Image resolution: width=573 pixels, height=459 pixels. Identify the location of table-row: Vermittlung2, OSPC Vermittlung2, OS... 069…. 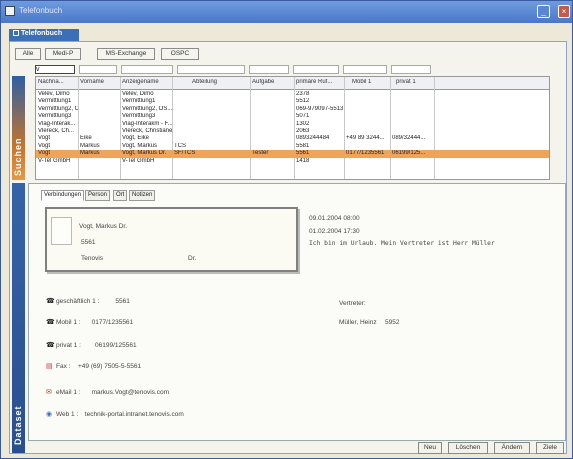
(292, 109).